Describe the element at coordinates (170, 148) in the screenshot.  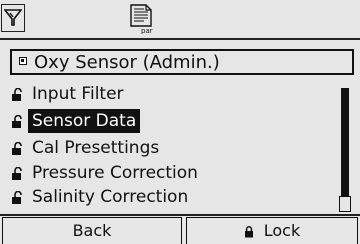
I see `menu-item-cal-presettings: Cal Presettings` at that location.